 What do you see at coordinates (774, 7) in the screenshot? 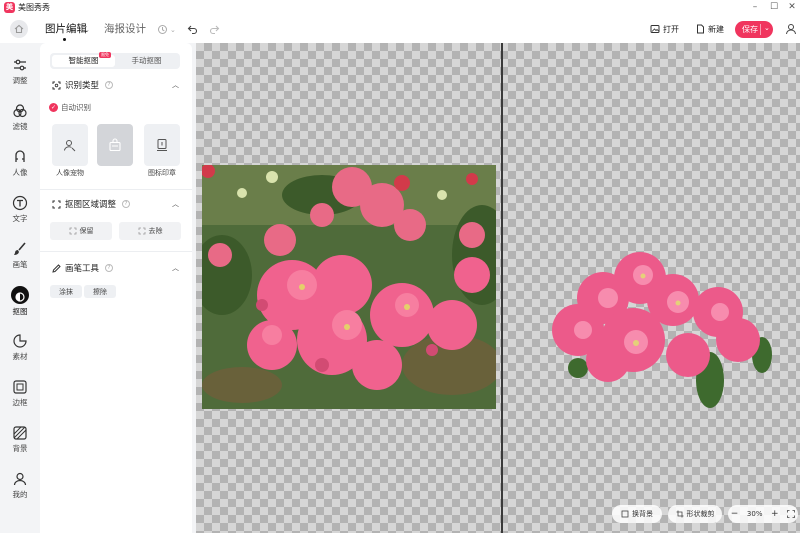
I see `maximize-icon: ☐` at bounding box center [774, 7].